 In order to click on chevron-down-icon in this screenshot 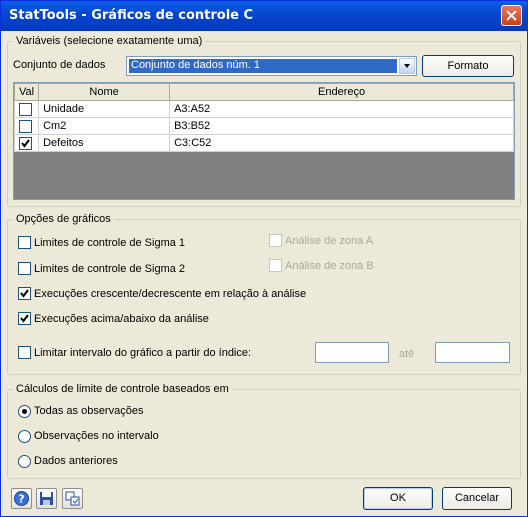, I will do `click(407, 66)`.